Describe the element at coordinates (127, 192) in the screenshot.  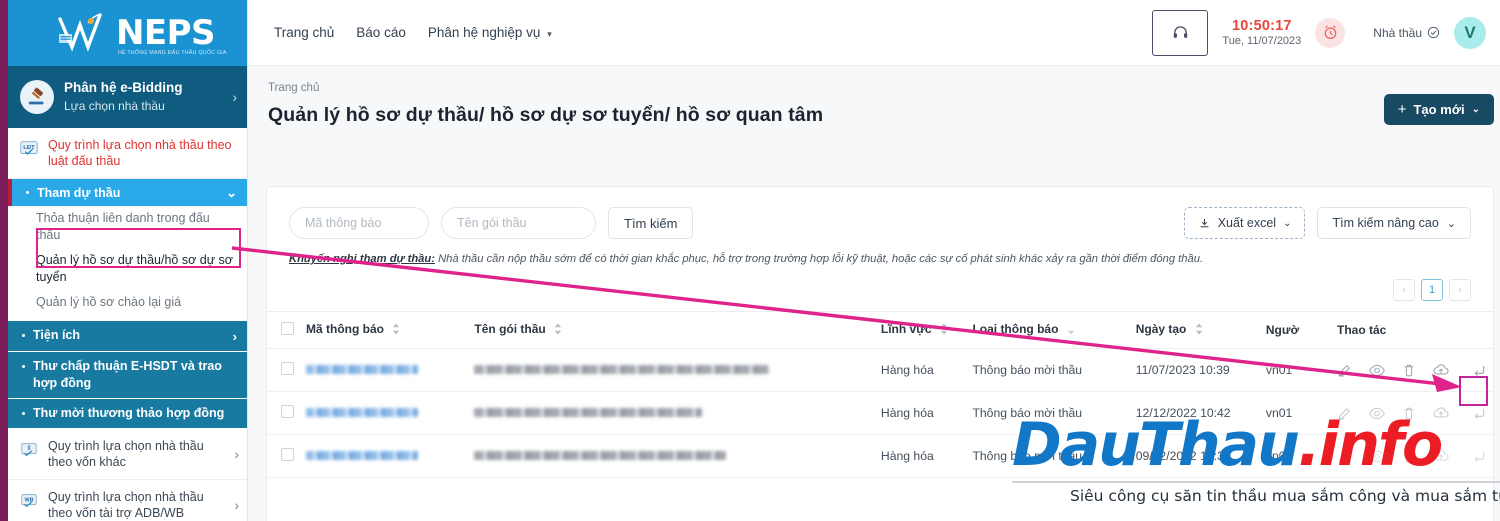
I see `sidebar-item-tham-du-thau: Tham dự thầu ⌄` at that location.